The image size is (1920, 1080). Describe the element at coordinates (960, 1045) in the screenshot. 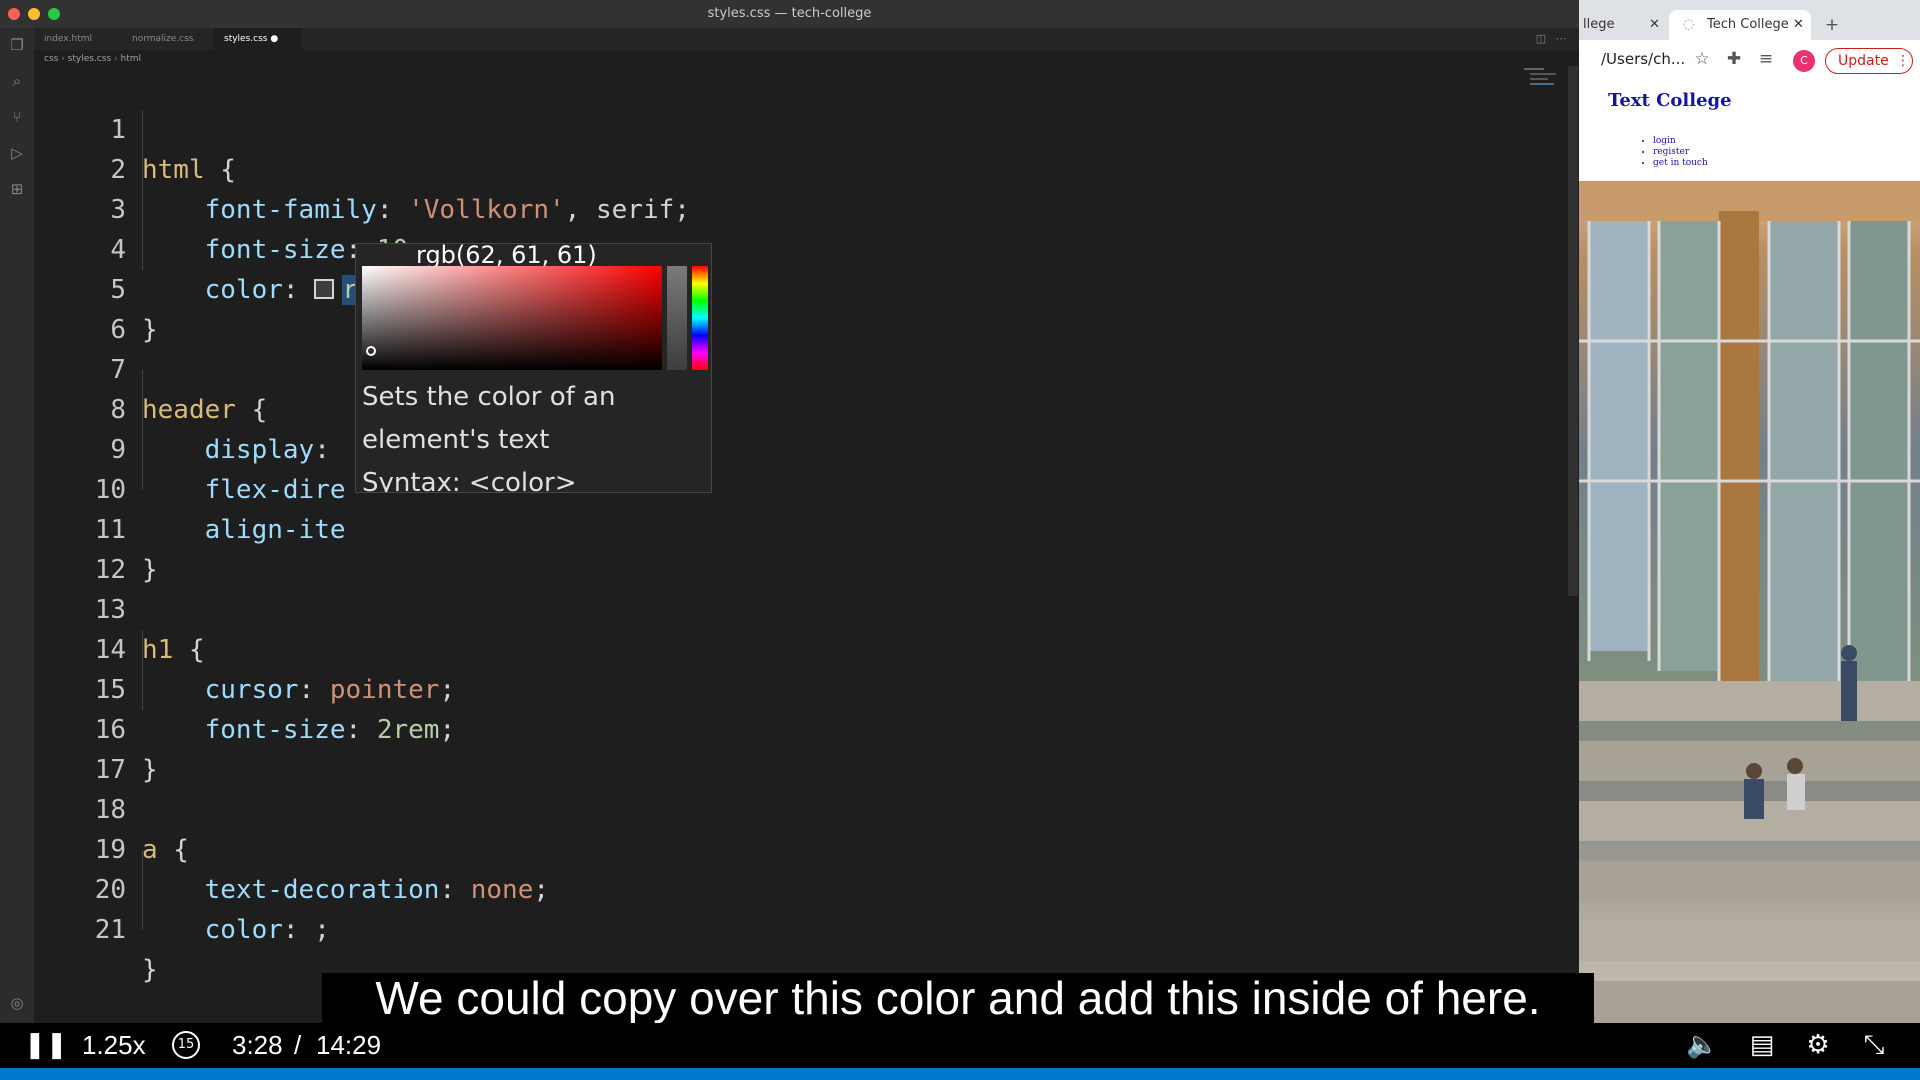

I see `video-controls: ❚❚ 1.25x 15 3:28 / 14:29 🔈 ▤ ⚙ ⤡` at that location.